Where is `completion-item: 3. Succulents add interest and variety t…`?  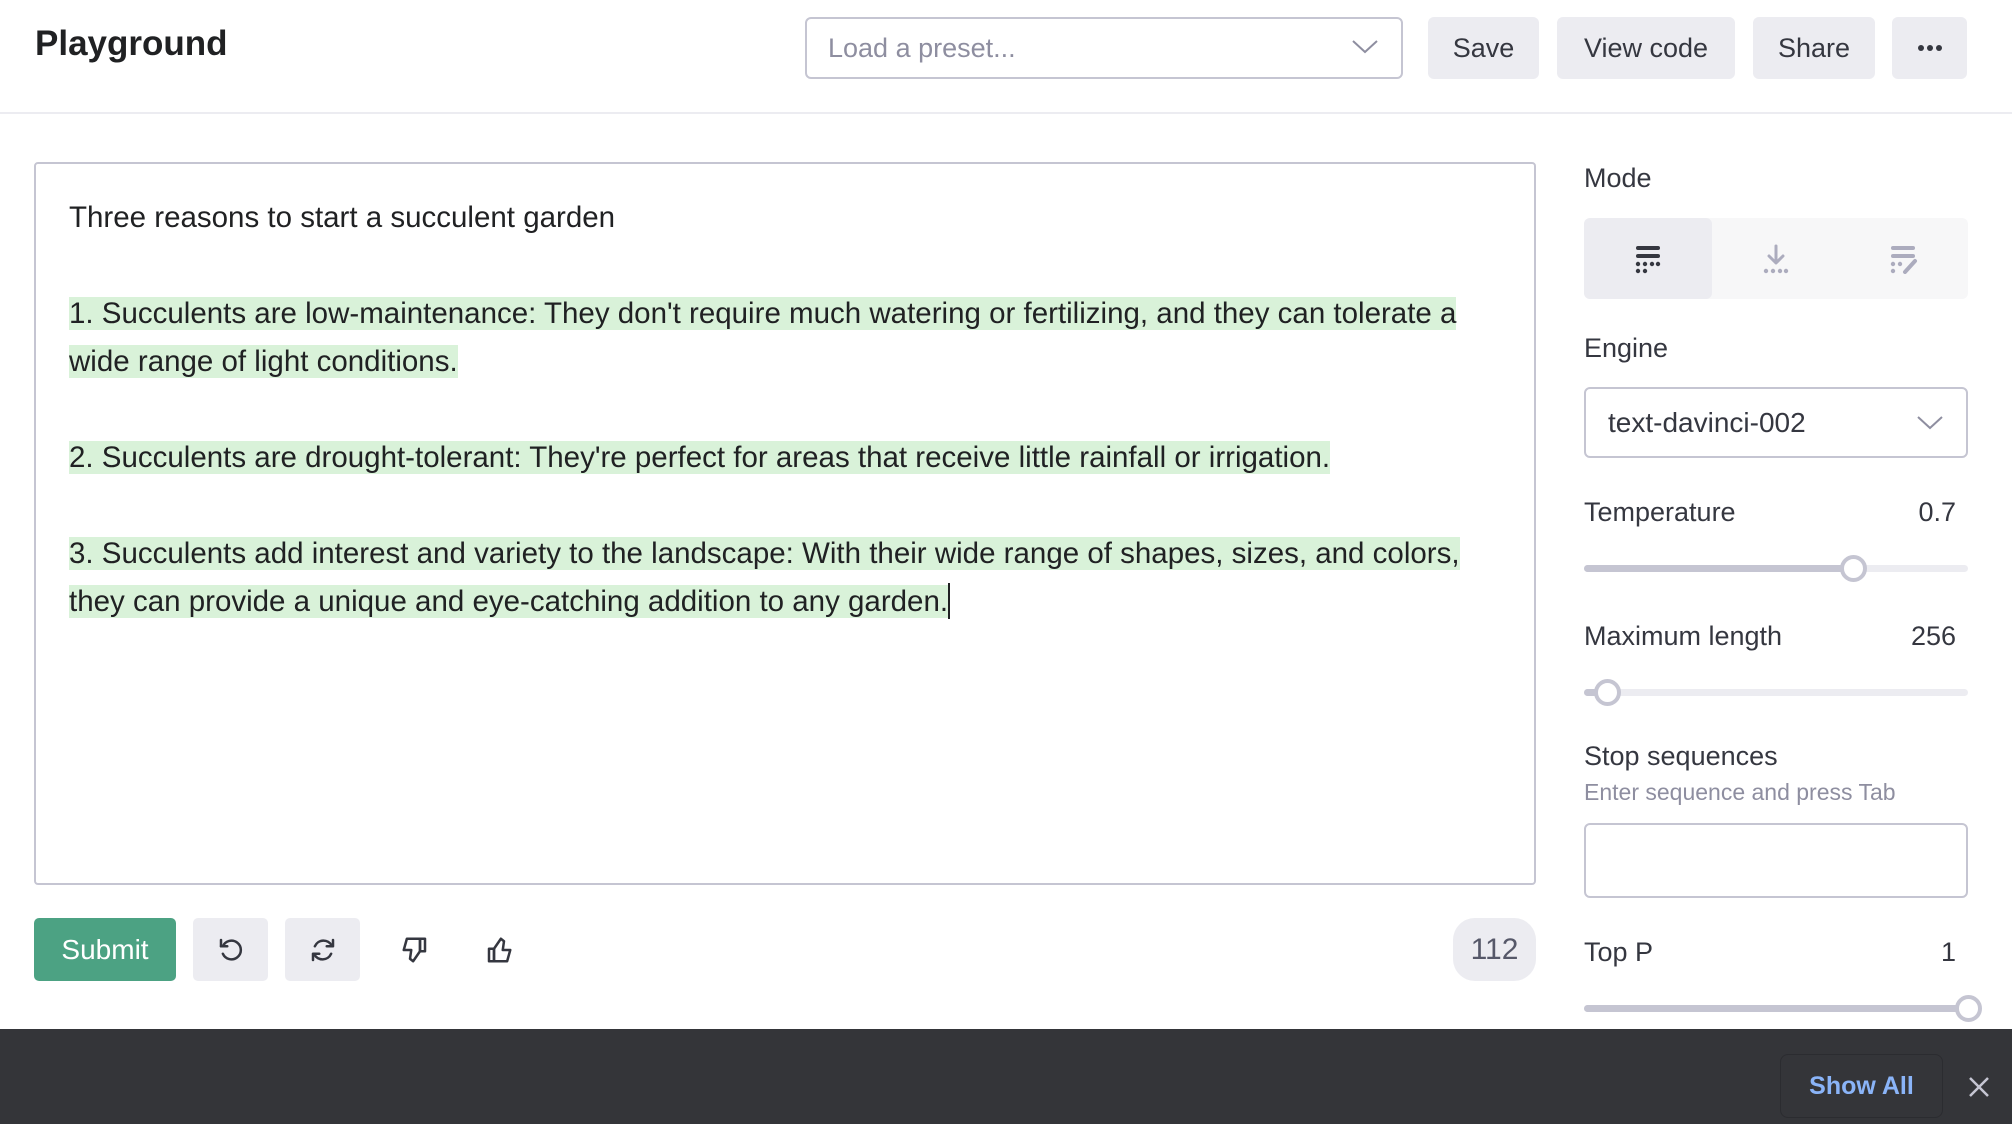 completion-item: 3. Succulents add interest and variety t… is located at coordinates (764, 577).